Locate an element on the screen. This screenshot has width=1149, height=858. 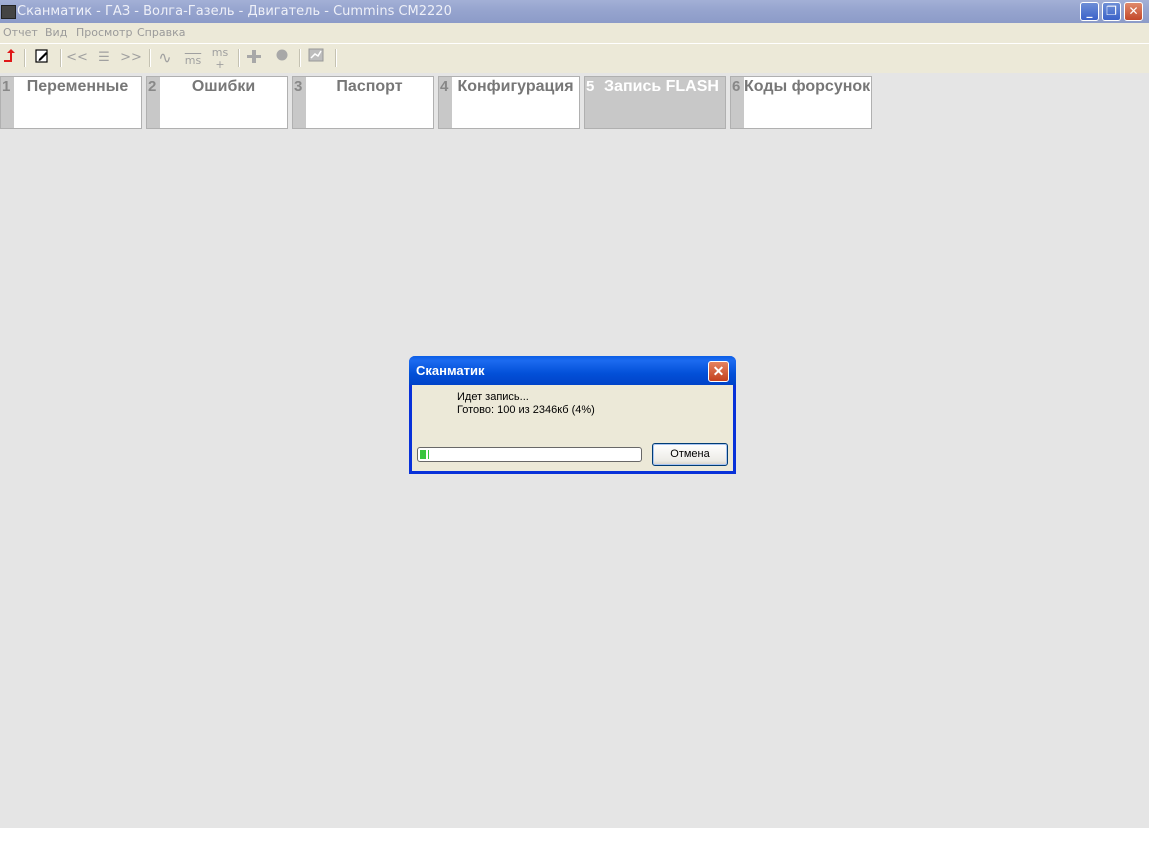
chart-icon is located at coordinates (316, 58).